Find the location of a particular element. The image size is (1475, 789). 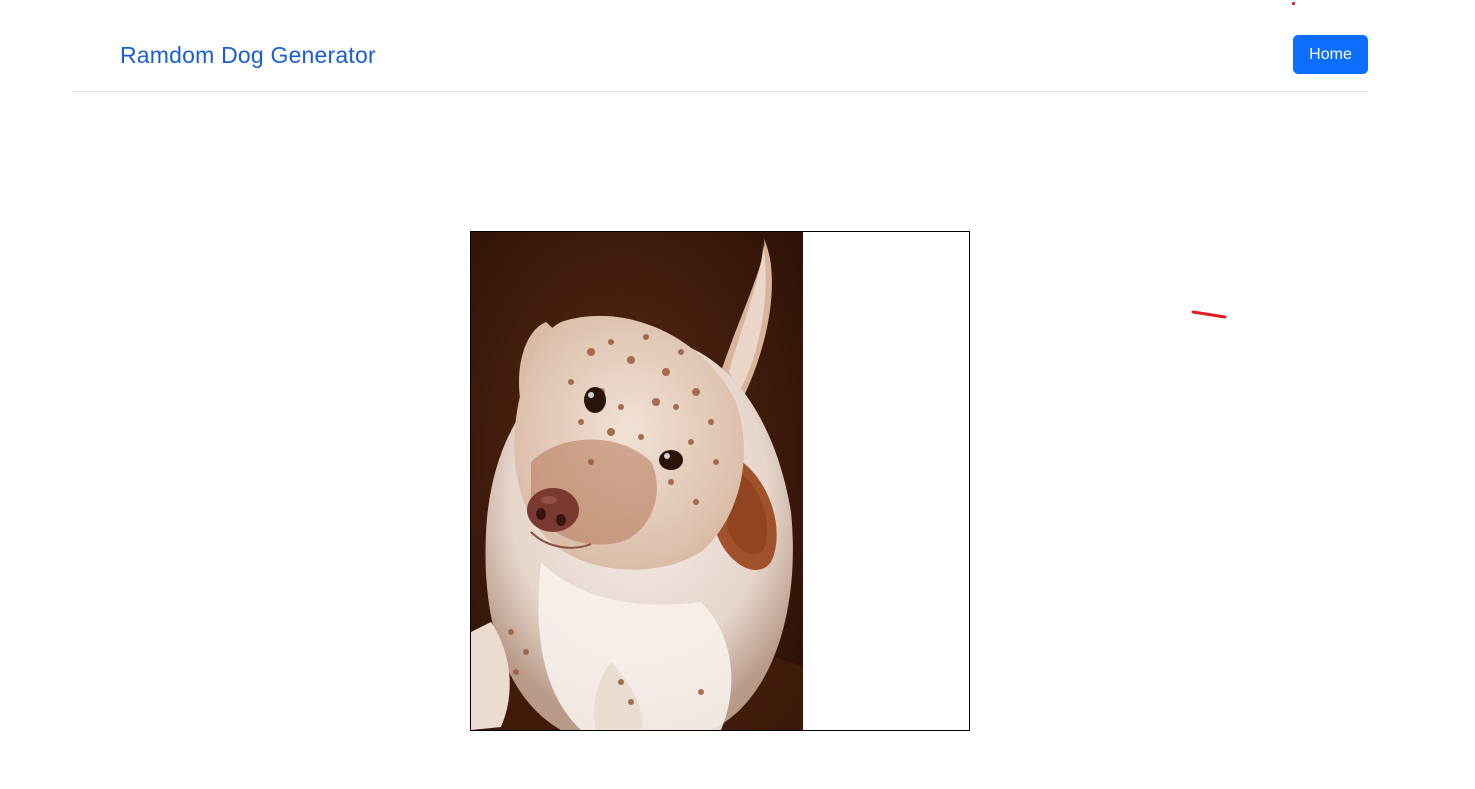

brand-link: Ramdom Dog Generator is located at coordinates (248, 55).